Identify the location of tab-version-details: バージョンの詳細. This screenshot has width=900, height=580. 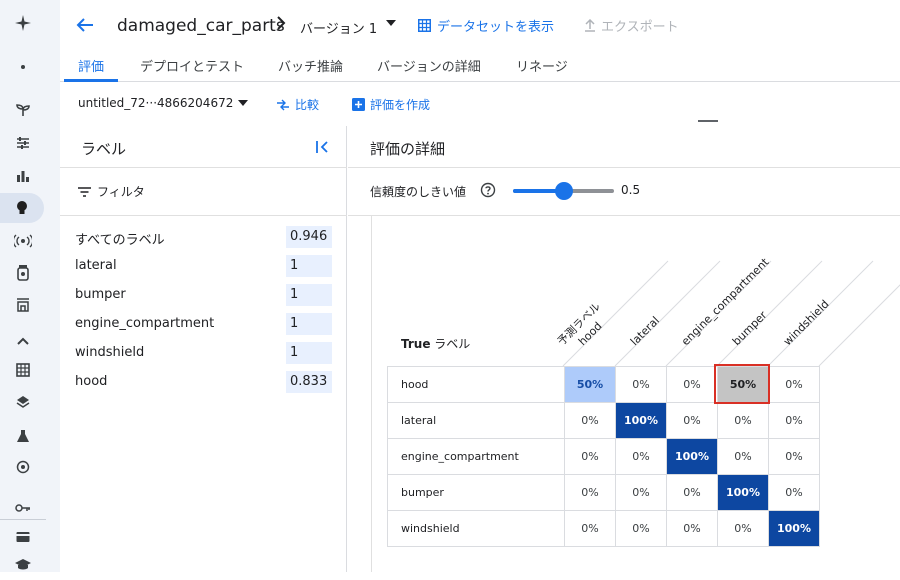
(429, 69).